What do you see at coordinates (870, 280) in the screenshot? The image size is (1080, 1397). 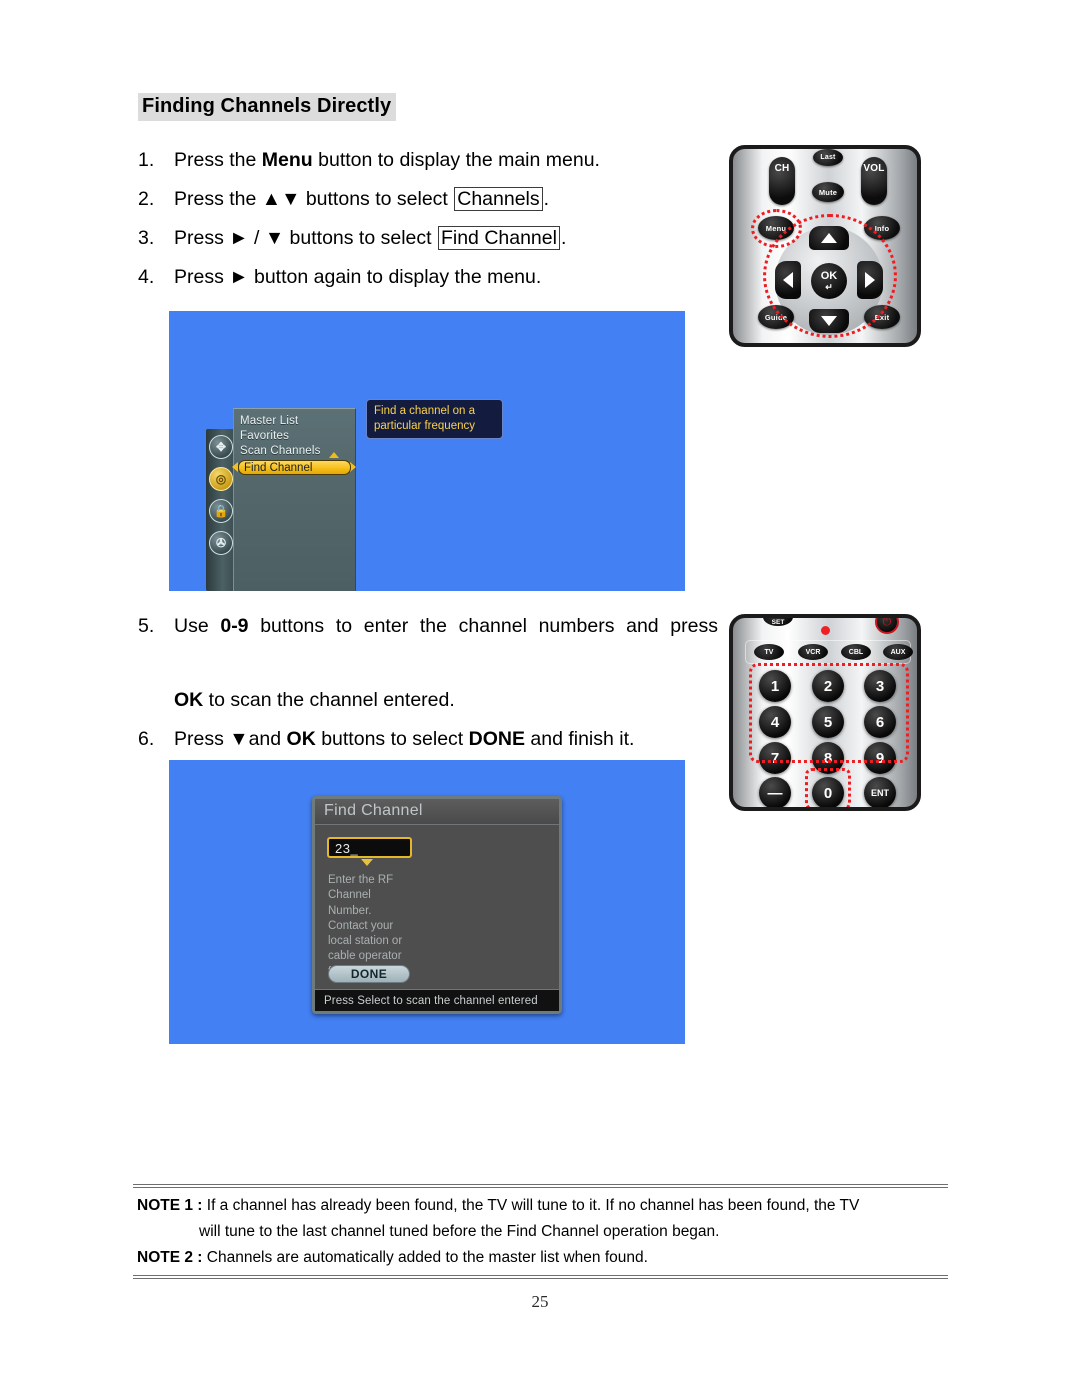 I see `triangle-right-icon` at bounding box center [870, 280].